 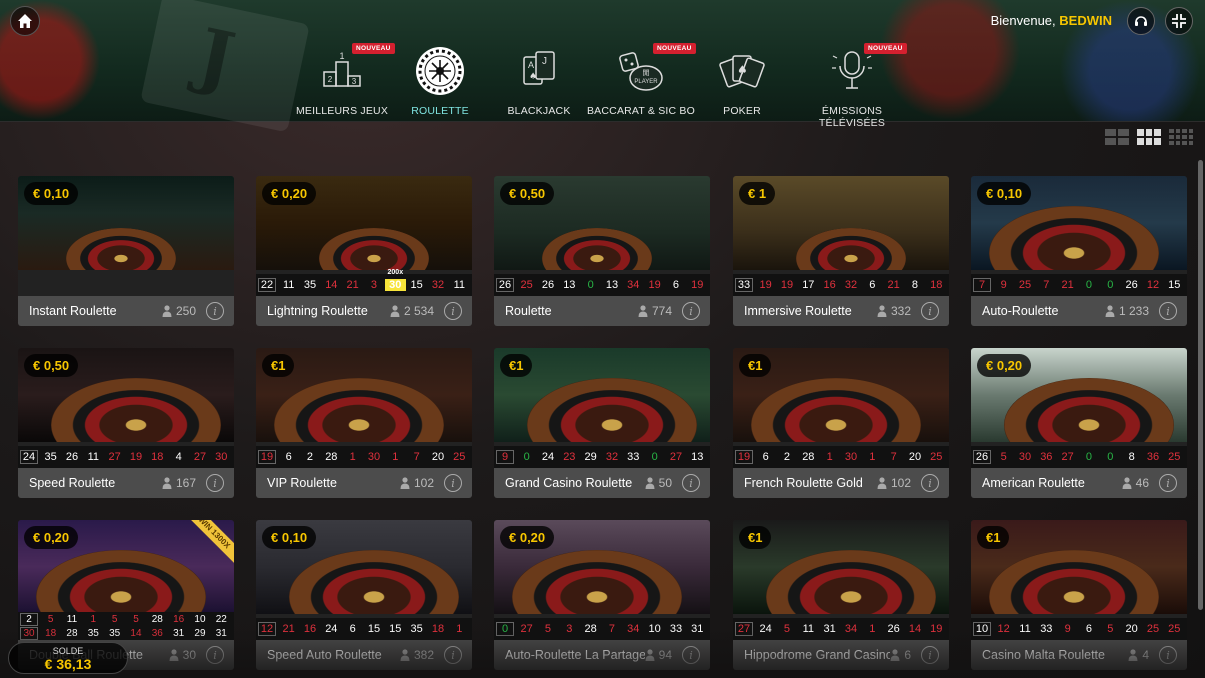 What do you see at coordinates (527, 193) in the screenshot?
I see `min-bet-badge: € 0,50` at bounding box center [527, 193].